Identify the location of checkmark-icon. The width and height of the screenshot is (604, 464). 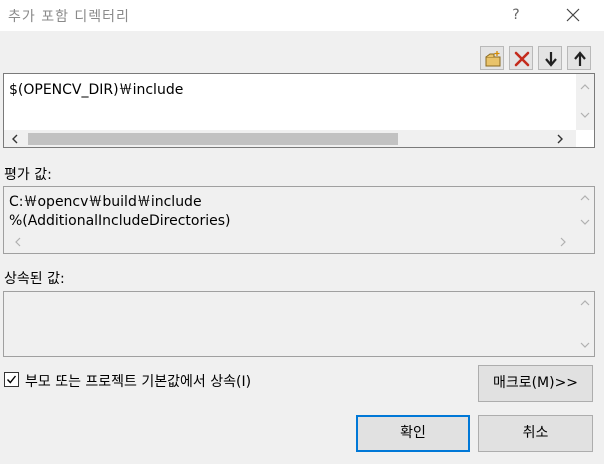
(11, 379).